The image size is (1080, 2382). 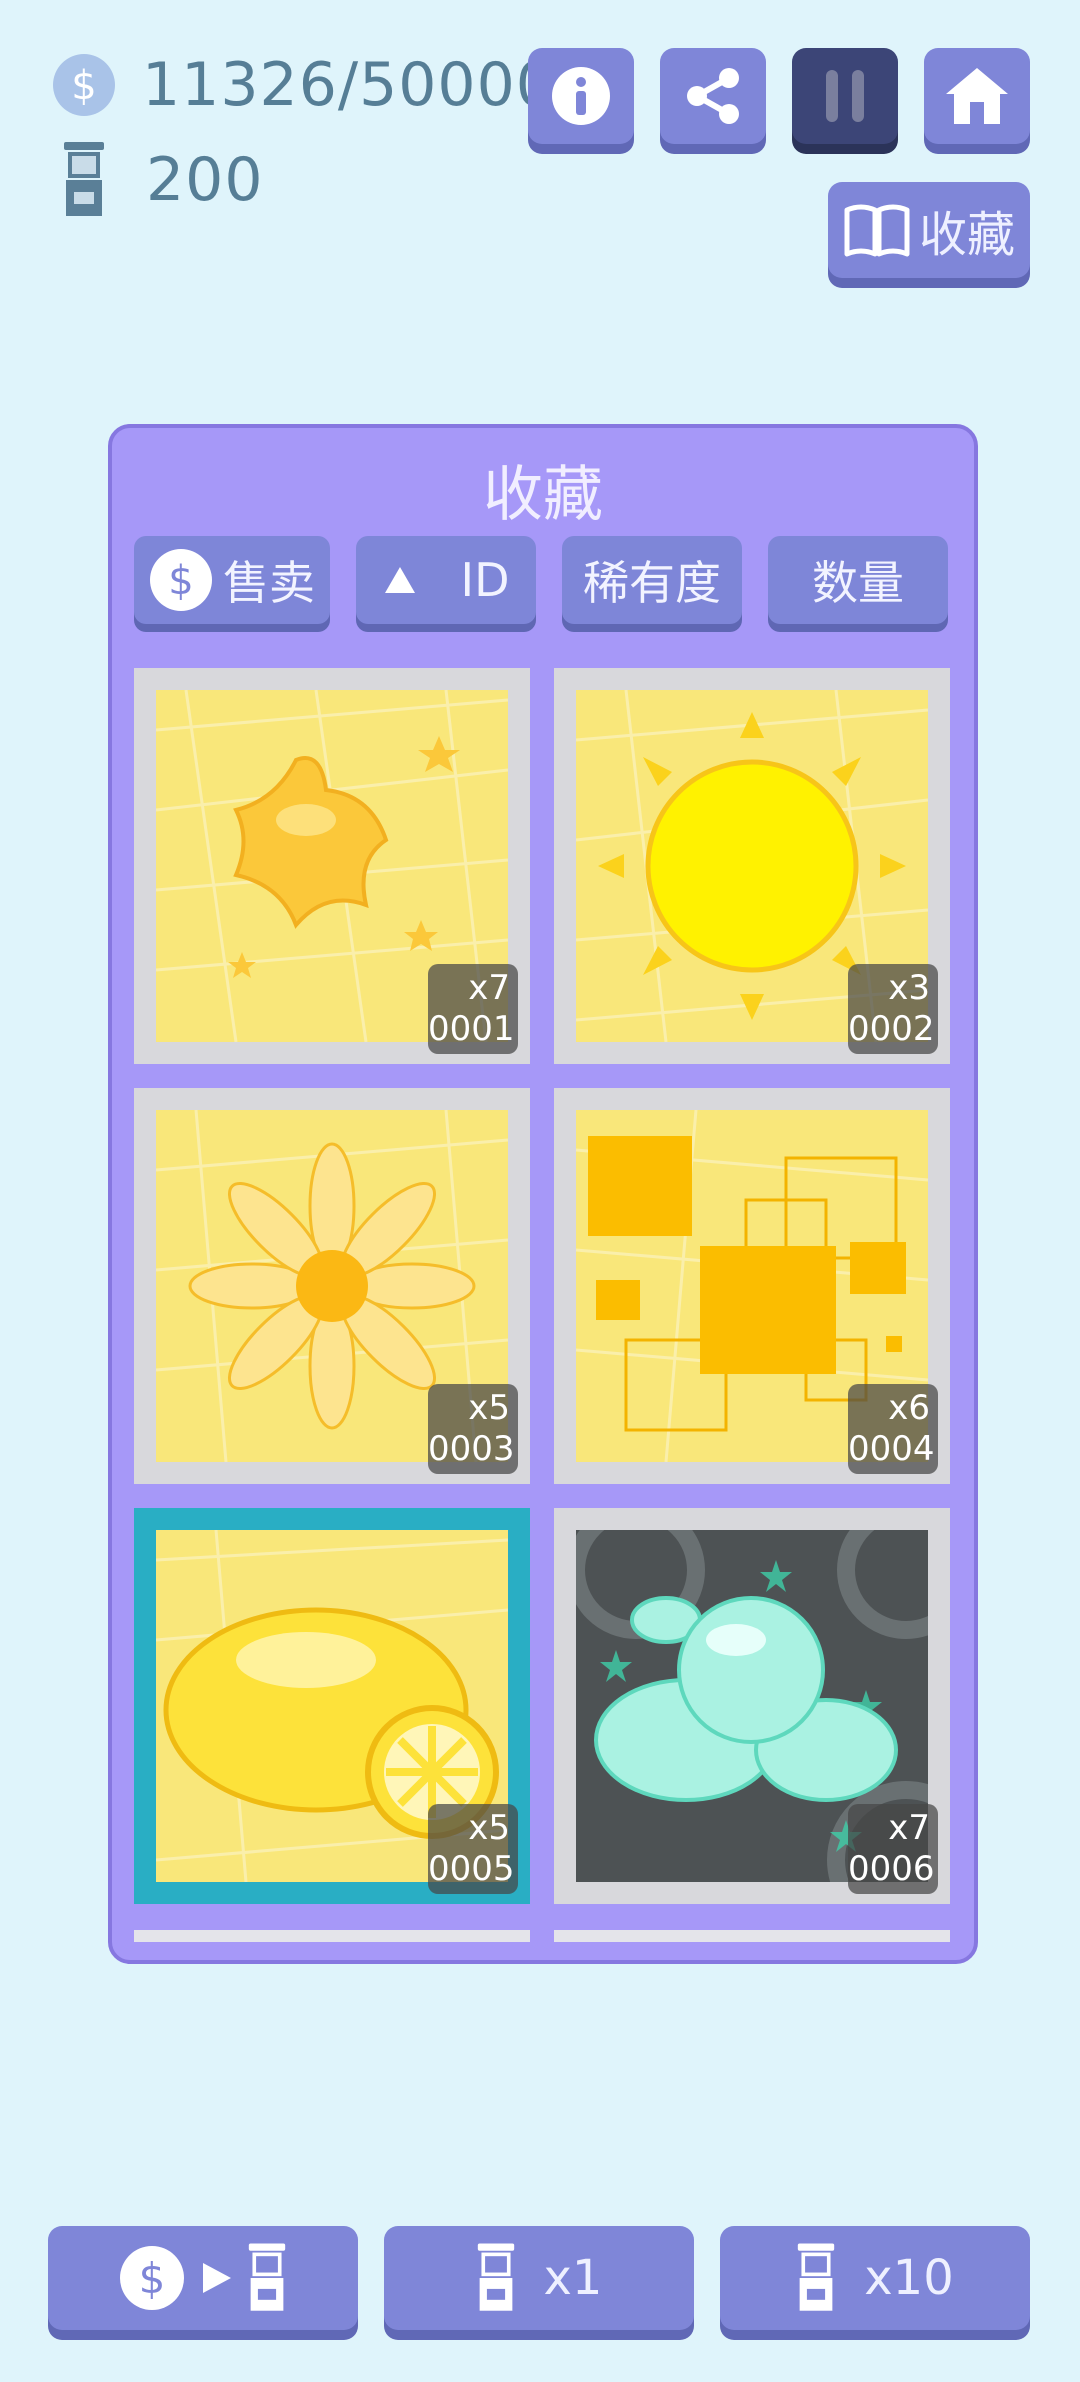 I want to click on card-id: 0003, so click(x=471, y=1449).